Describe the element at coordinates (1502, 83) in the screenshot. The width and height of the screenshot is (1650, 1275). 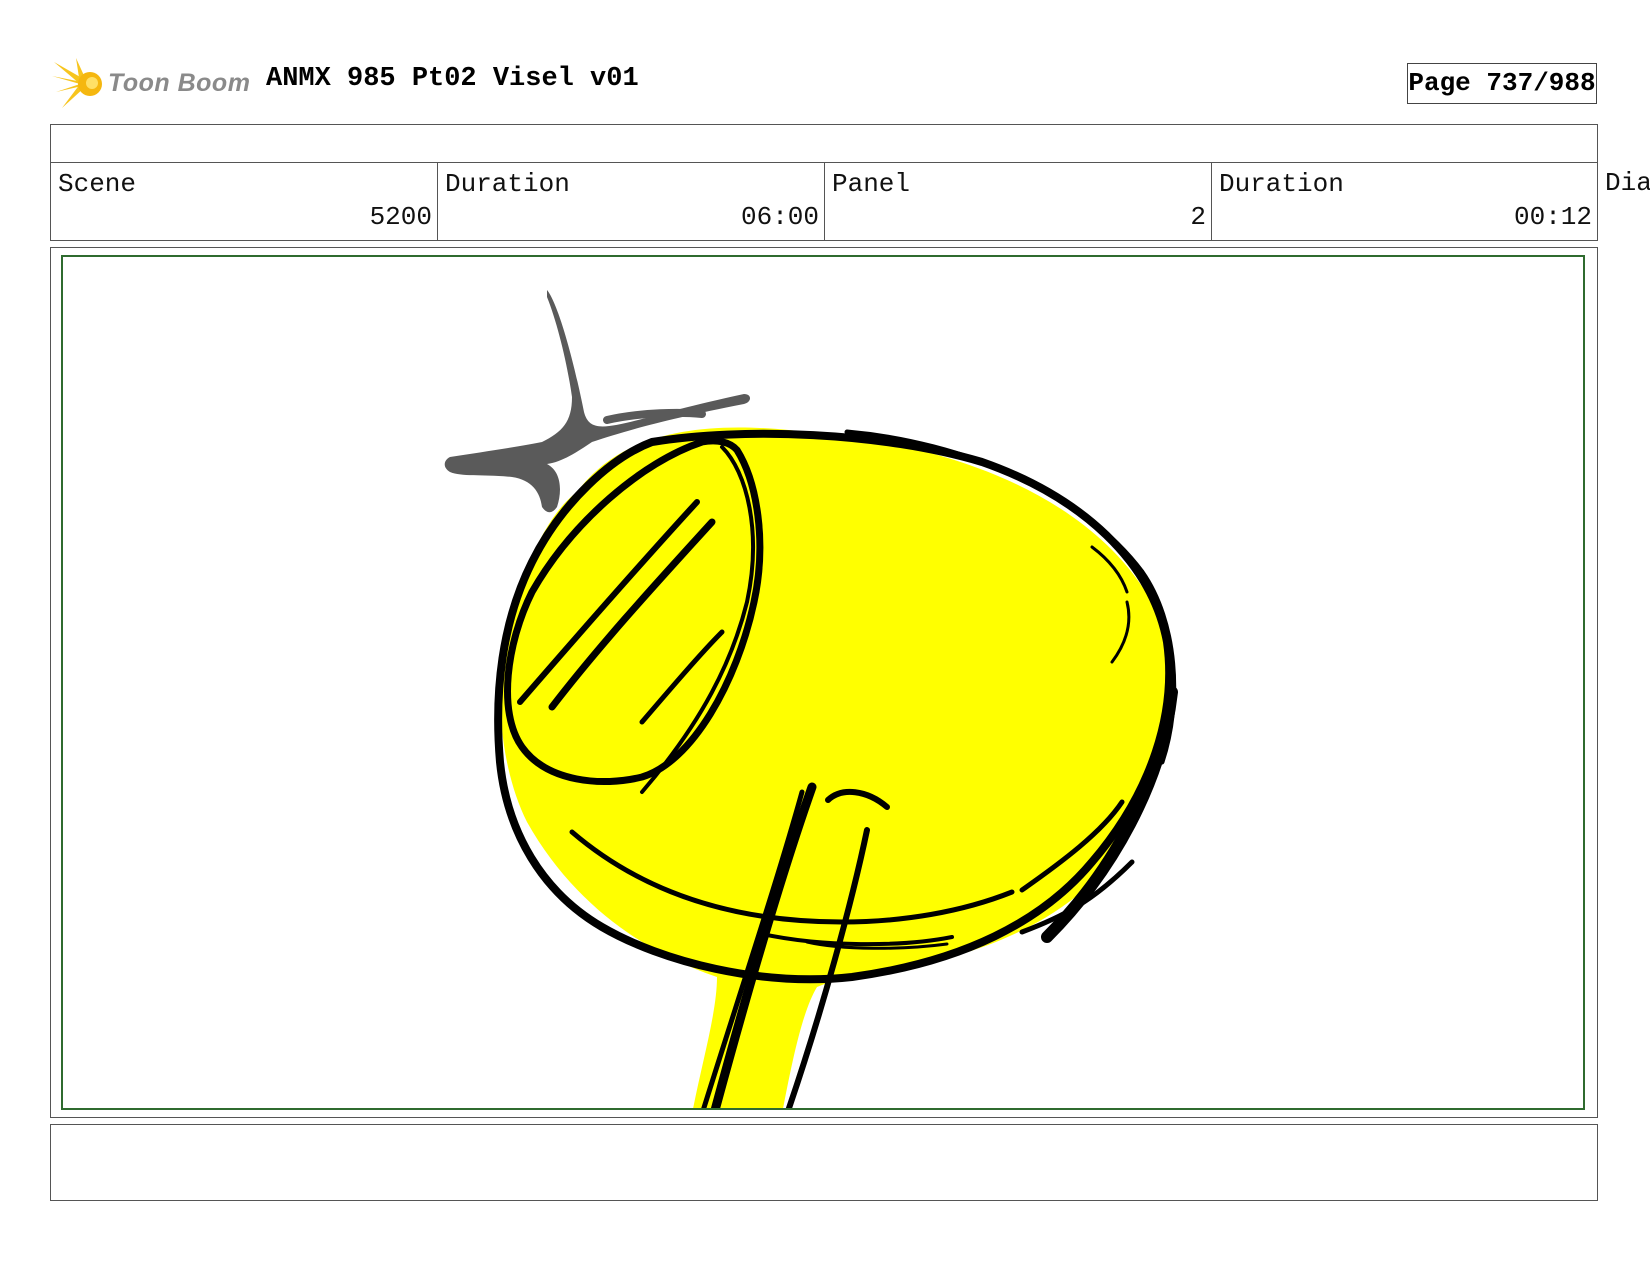
I see `page-number: Page 737/988` at that location.